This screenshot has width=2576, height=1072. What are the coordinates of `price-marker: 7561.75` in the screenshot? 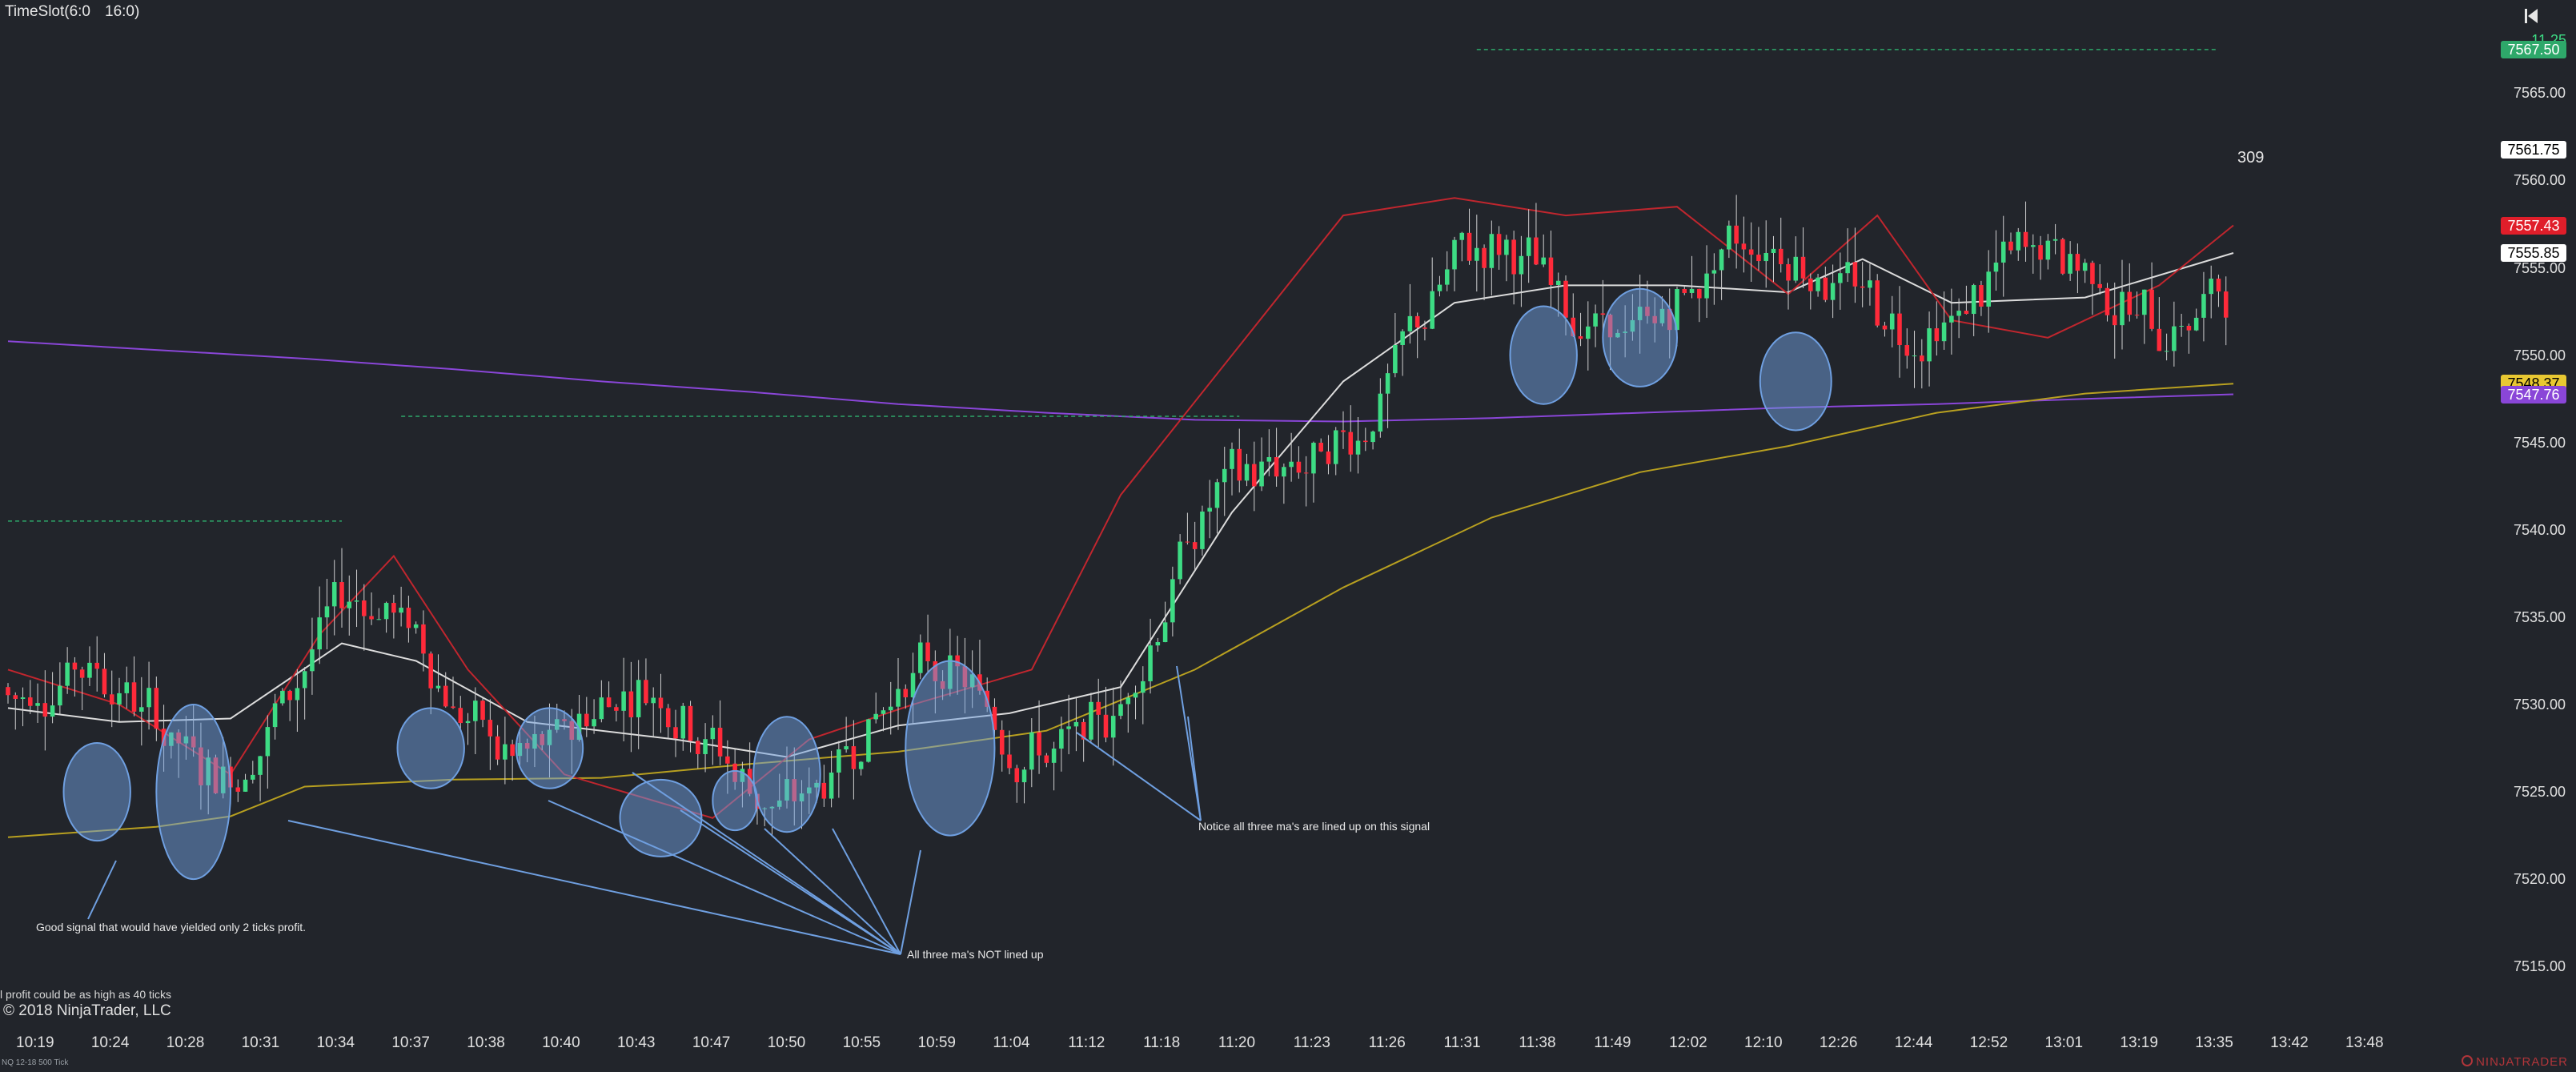 It's located at (2534, 150).